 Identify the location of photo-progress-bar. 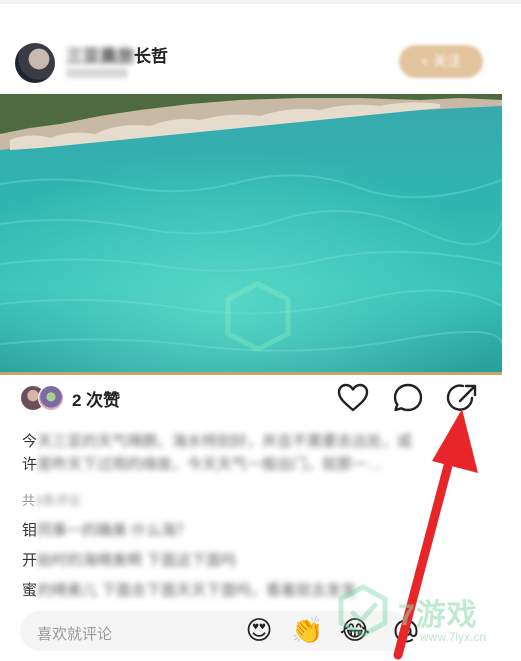
(251, 373).